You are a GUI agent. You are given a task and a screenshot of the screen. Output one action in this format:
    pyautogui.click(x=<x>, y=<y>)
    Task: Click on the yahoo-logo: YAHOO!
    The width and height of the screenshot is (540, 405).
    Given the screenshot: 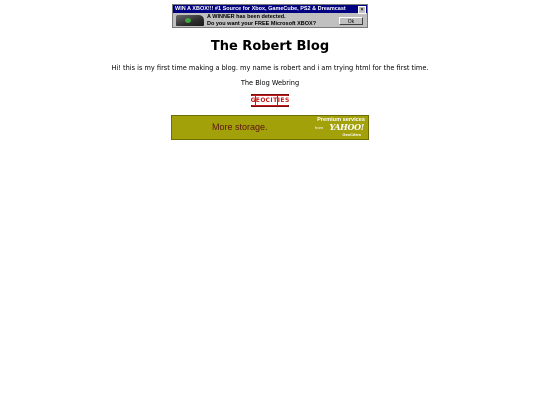 What is the action you would take?
    pyautogui.click(x=346, y=127)
    